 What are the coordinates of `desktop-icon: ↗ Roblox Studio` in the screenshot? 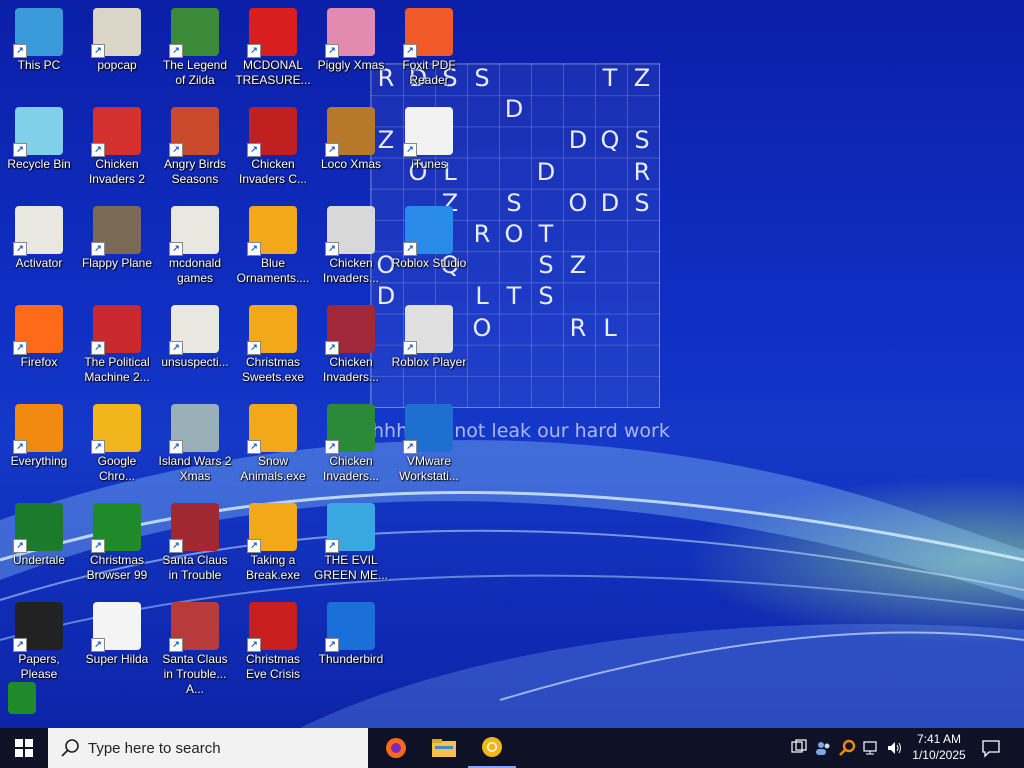 It's located at (429, 250).